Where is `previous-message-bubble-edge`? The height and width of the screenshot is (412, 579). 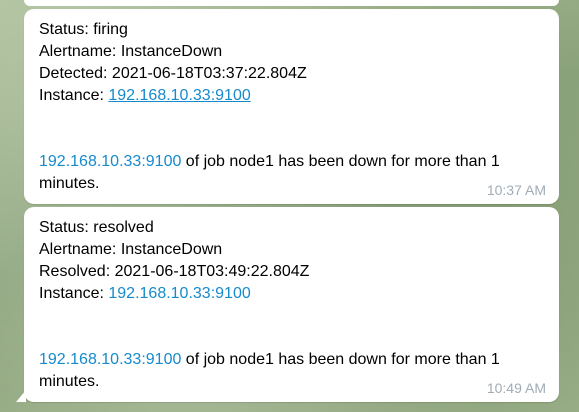 previous-message-bubble-edge is located at coordinates (291, 3).